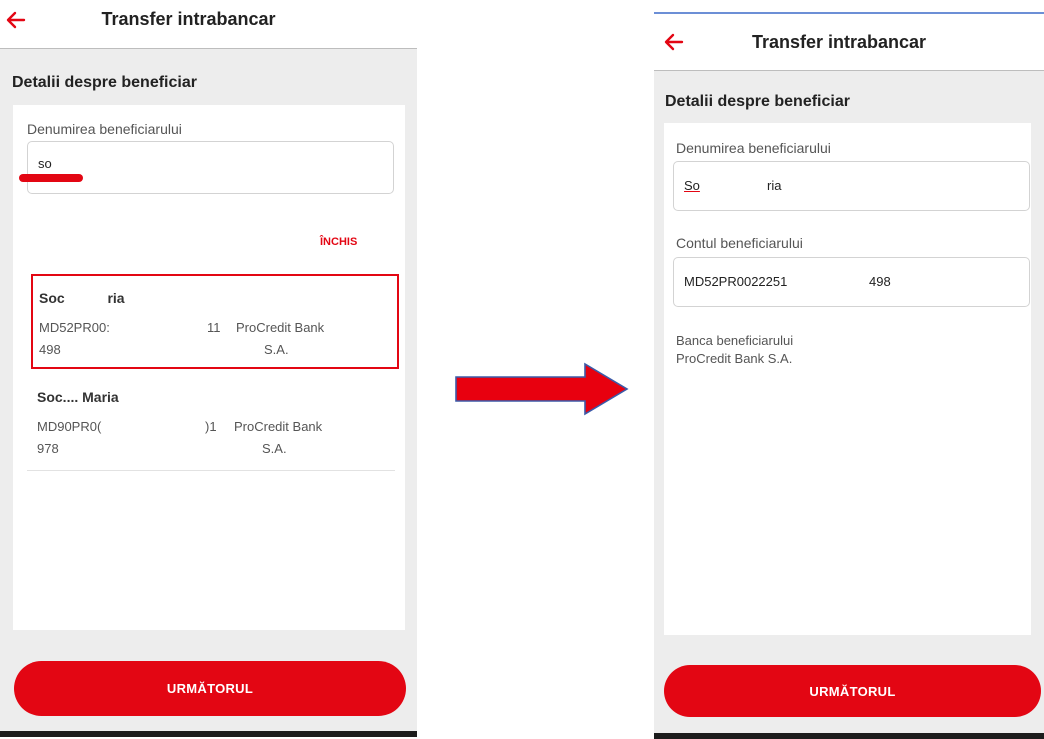 Image resolution: width=1044 pixels, height=739 pixels. Describe the element at coordinates (45, 163) in the screenshot. I see `search-value: so` at that location.